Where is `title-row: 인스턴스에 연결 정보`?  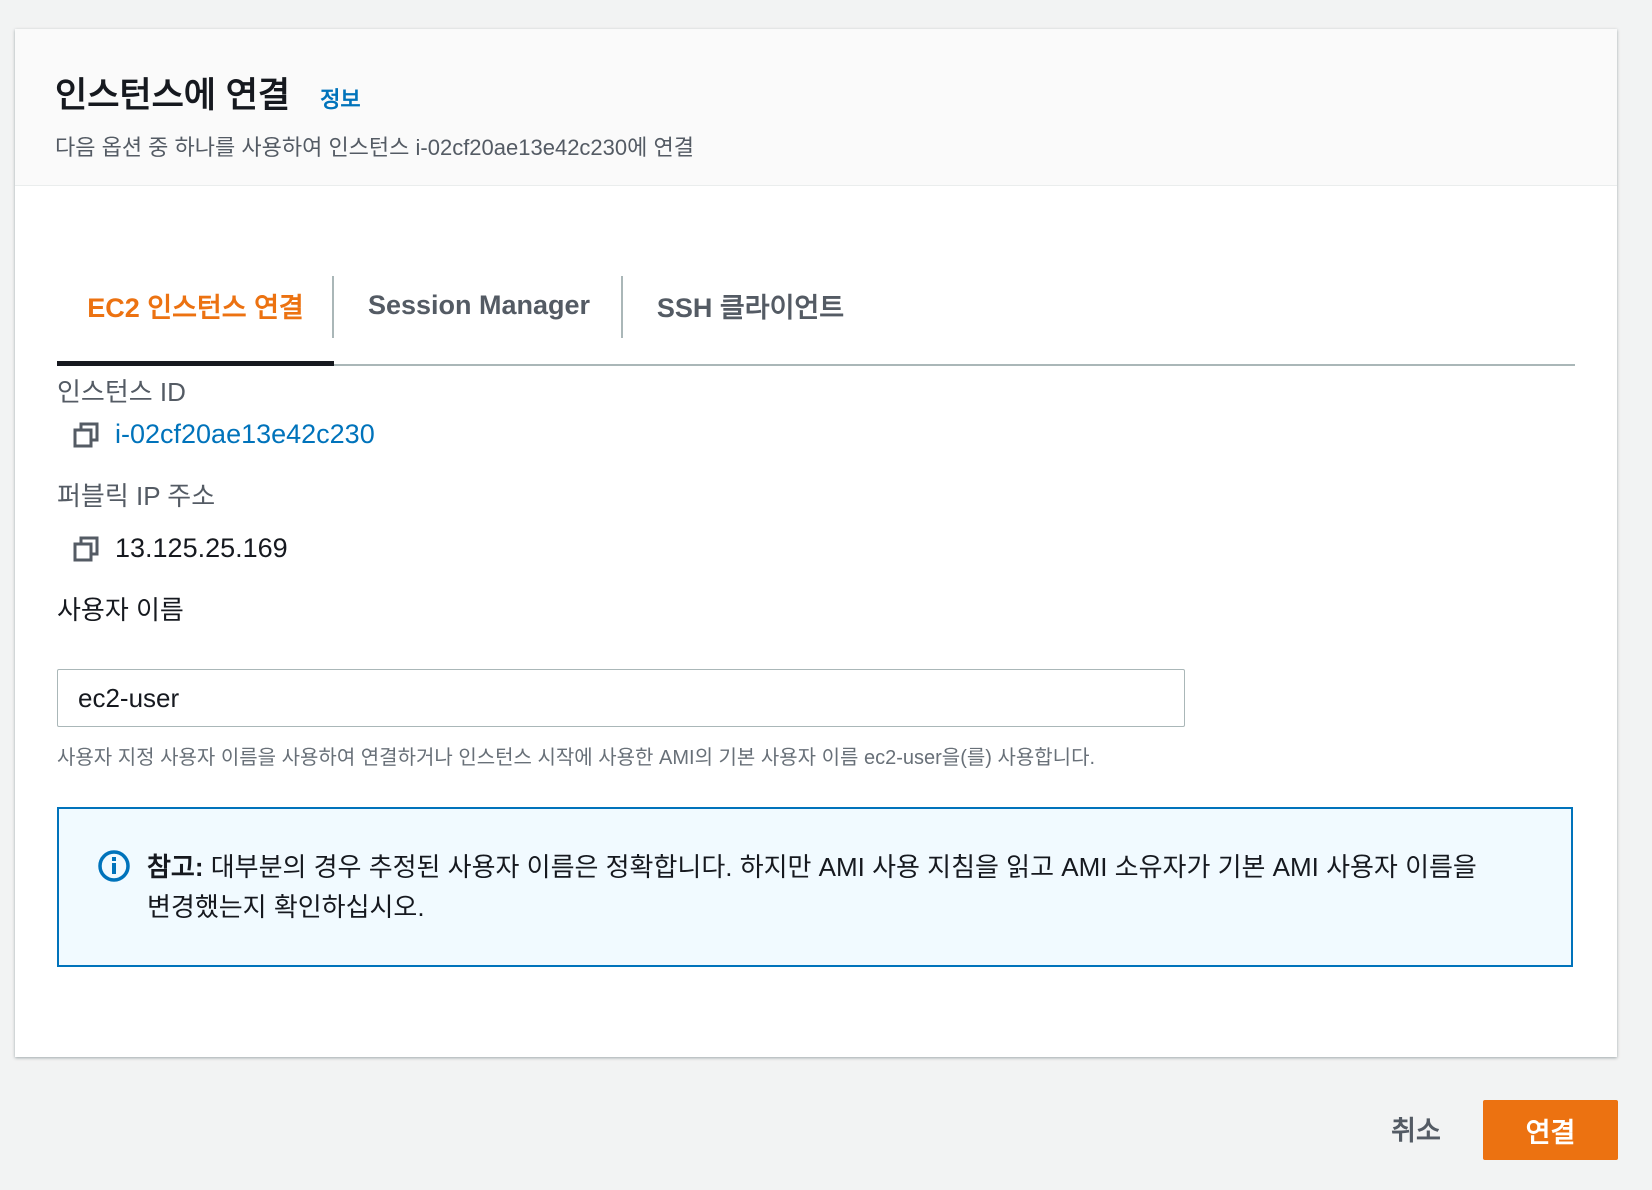 title-row: 인스턴스에 연결 정보 is located at coordinates (816, 92).